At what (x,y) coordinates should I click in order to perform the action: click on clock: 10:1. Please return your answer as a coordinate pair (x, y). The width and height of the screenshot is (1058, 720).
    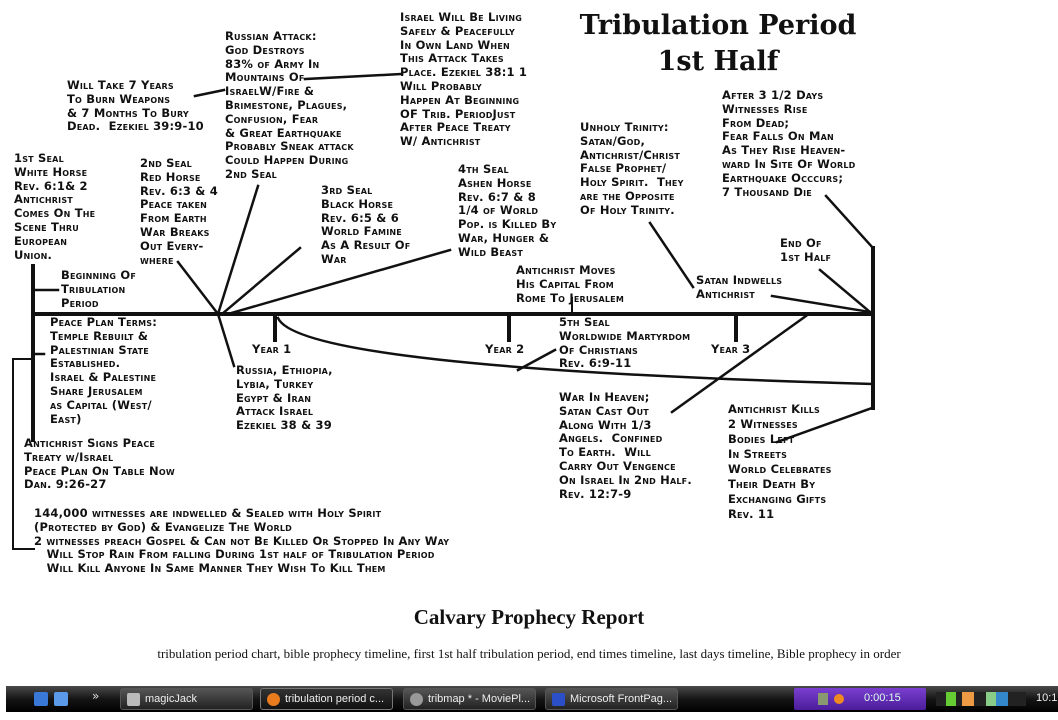
    Looking at the image, I should click on (1046, 698).